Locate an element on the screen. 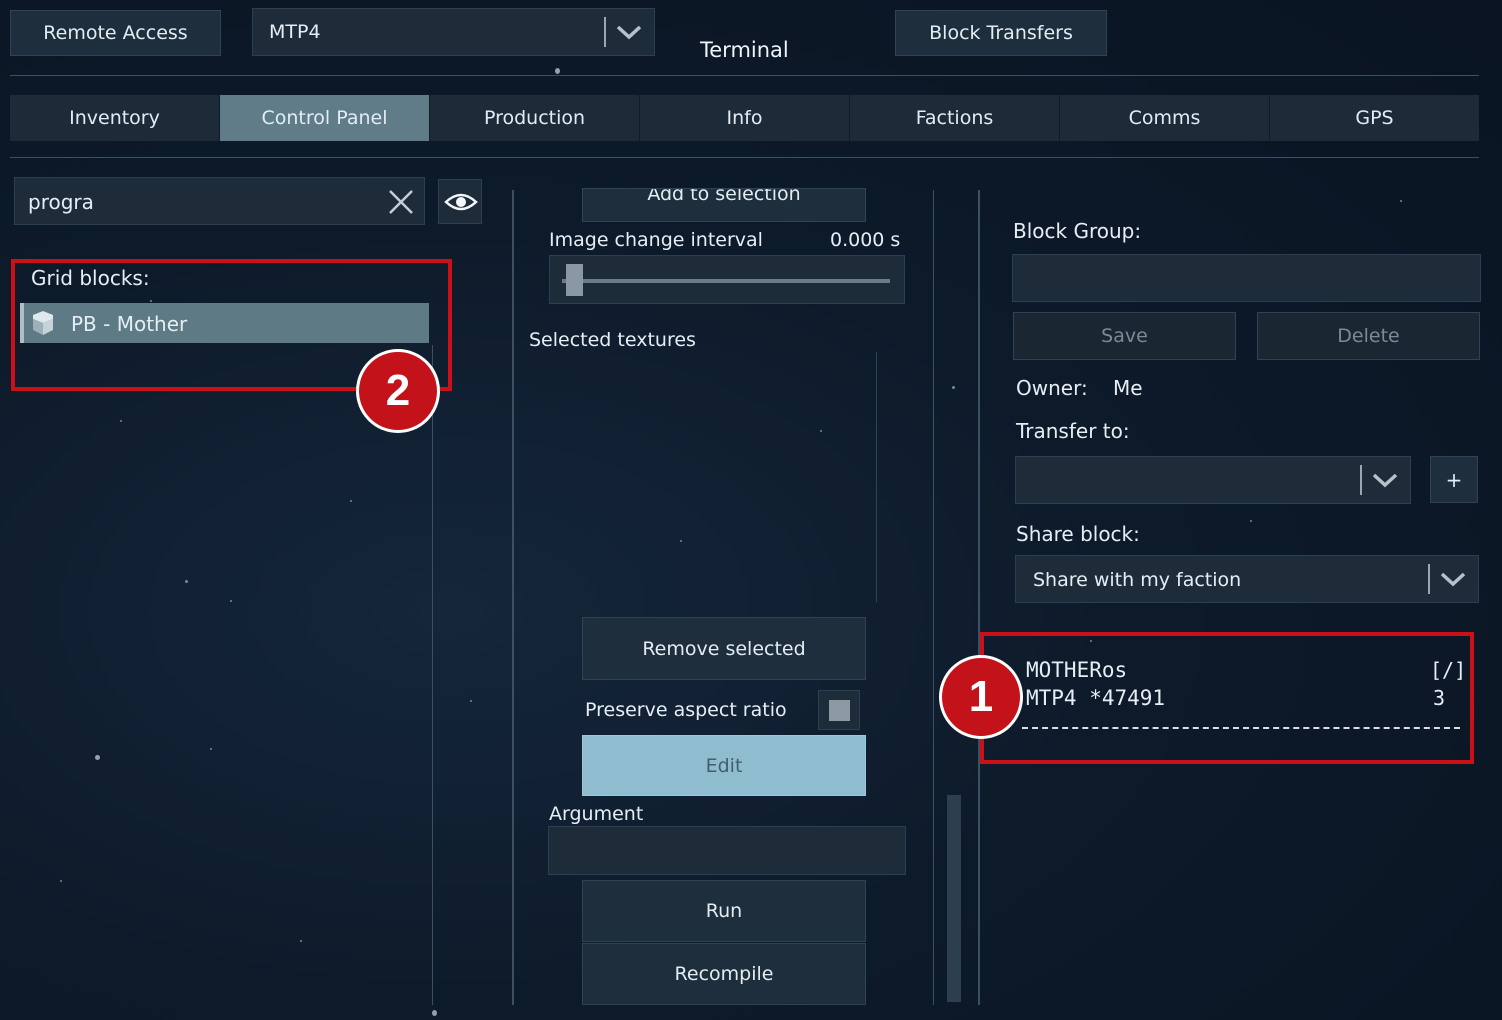  page-title: Terminal is located at coordinates (744, 50).